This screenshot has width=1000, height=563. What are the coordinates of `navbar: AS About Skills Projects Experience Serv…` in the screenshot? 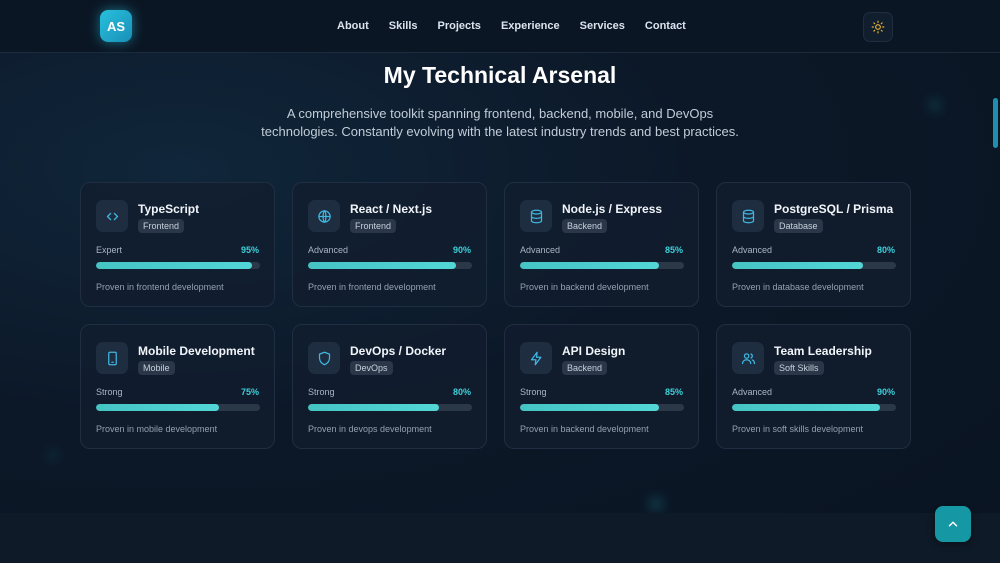 It's located at (500, 26).